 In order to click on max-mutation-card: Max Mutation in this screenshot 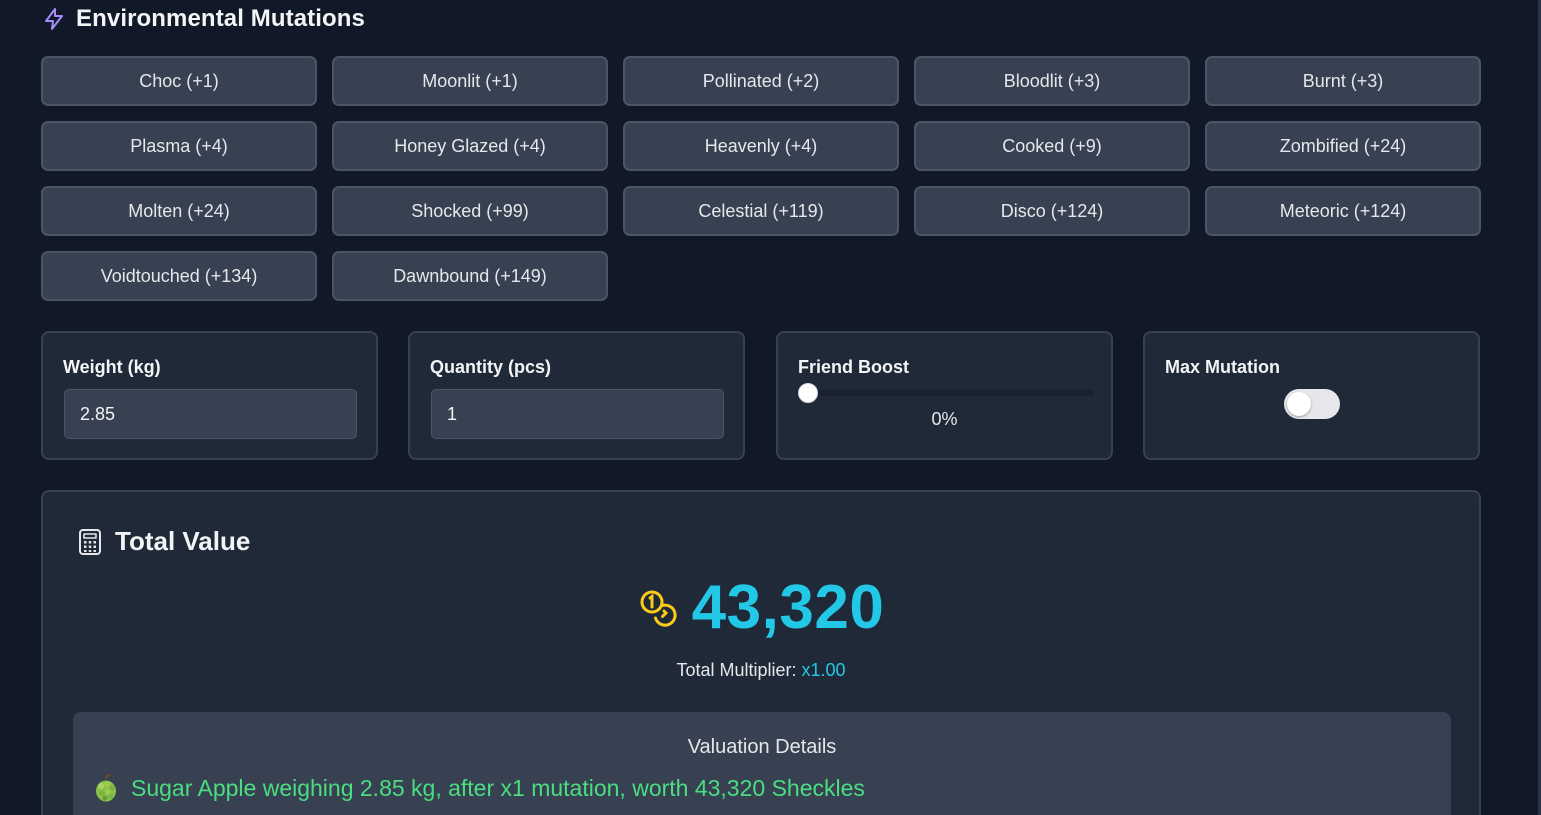, I will do `click(1311, 395)`.